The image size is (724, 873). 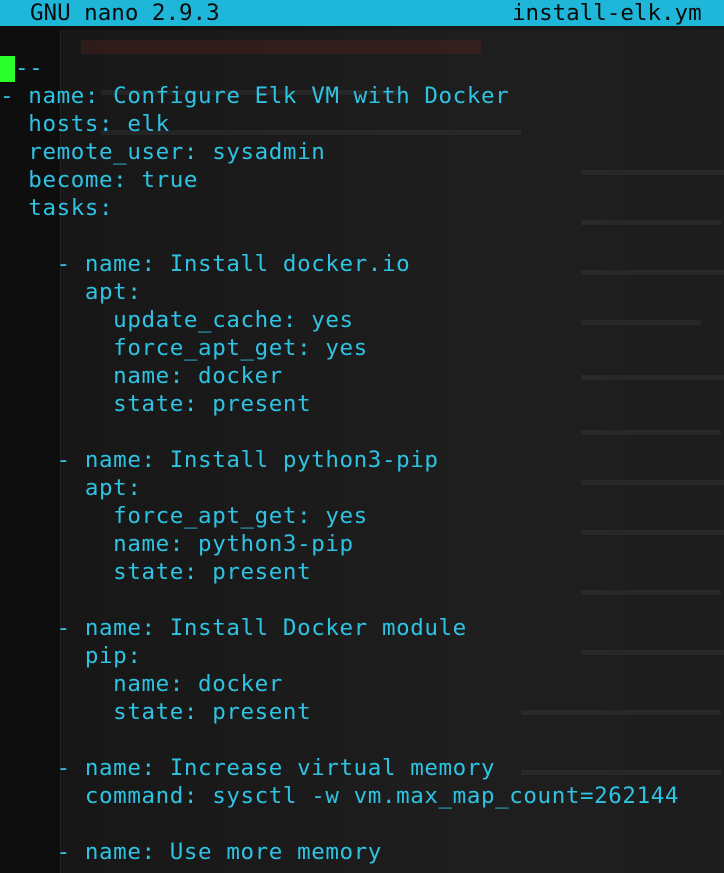 I want to click on editor-line: tasks:, so click(x=56, y=208).